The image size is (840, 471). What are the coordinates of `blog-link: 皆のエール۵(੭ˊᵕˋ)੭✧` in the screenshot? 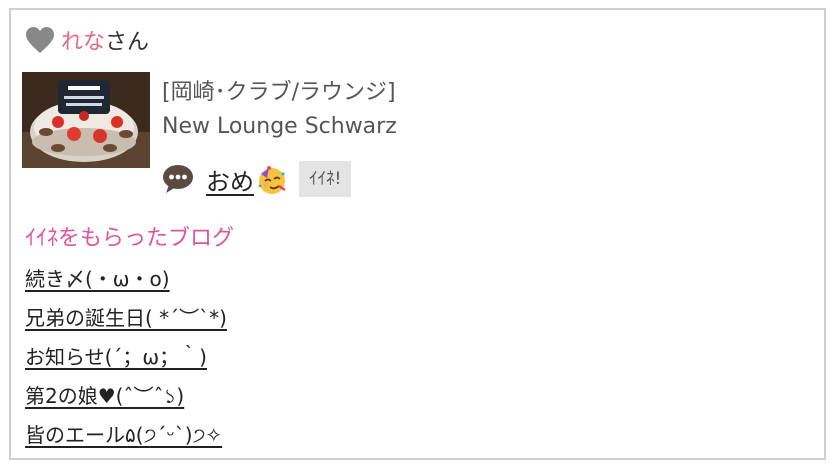 It's located at (123, 435).